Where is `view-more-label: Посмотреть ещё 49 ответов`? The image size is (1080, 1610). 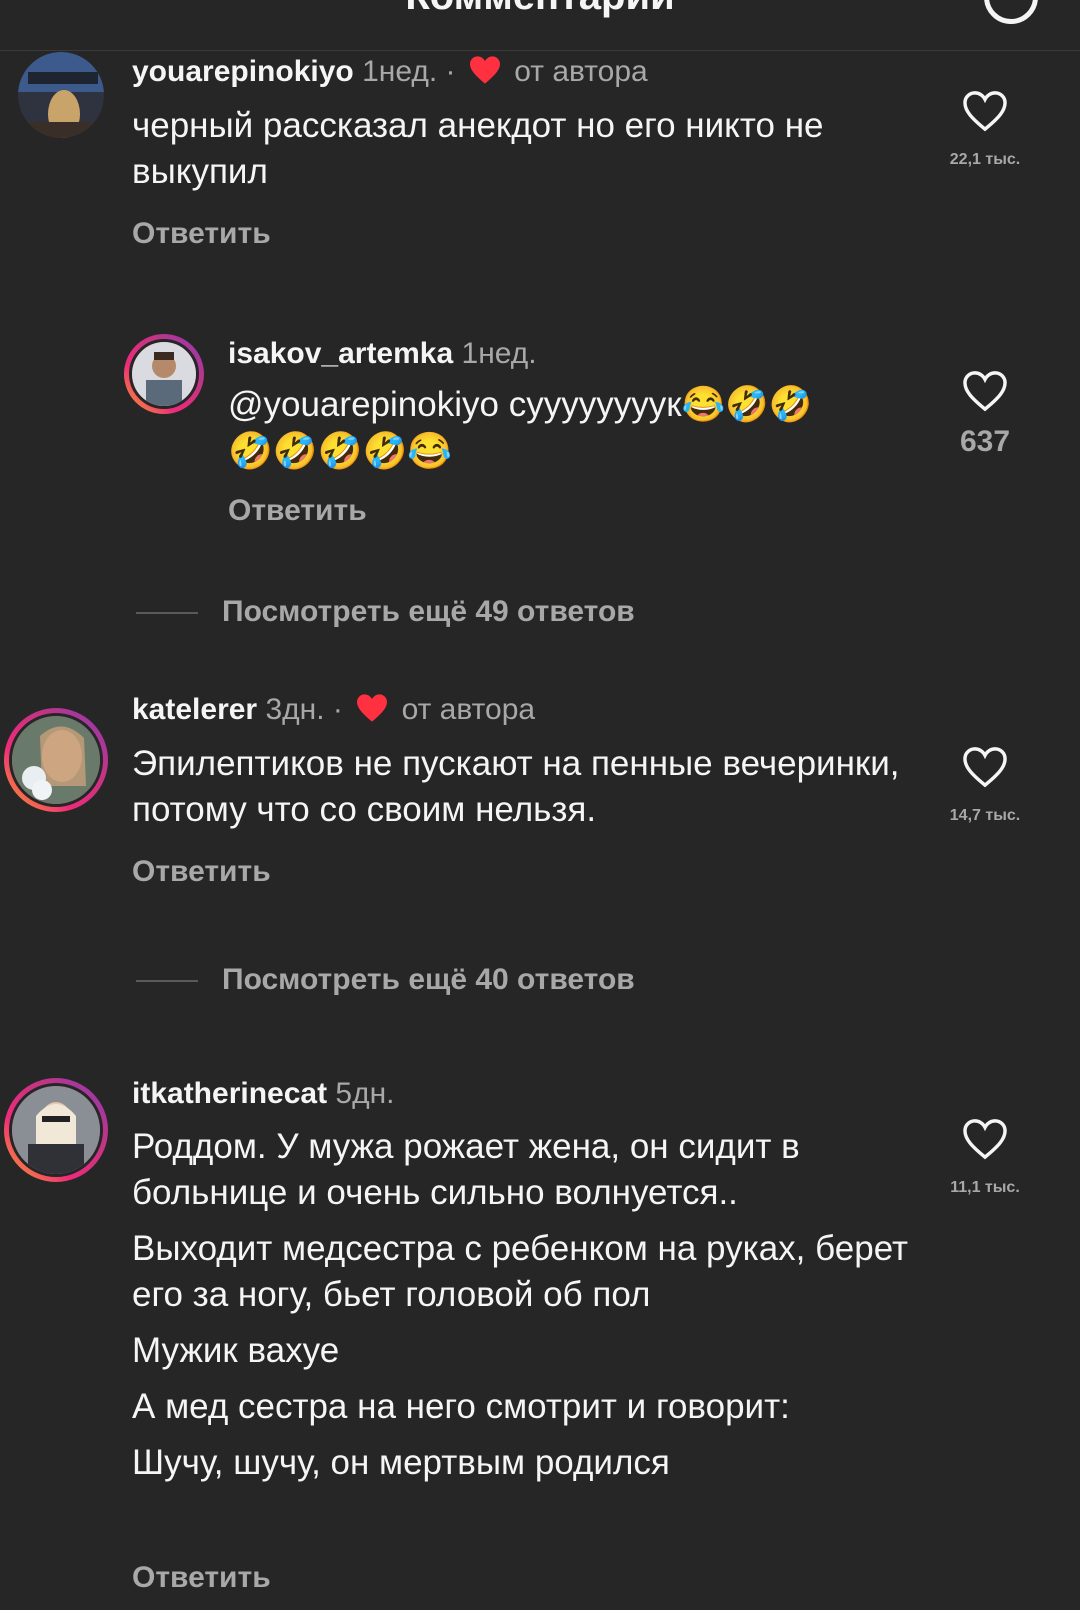 view-more-label: Посмотреть ещё 49 ответов is located at coordinates (428, 611).